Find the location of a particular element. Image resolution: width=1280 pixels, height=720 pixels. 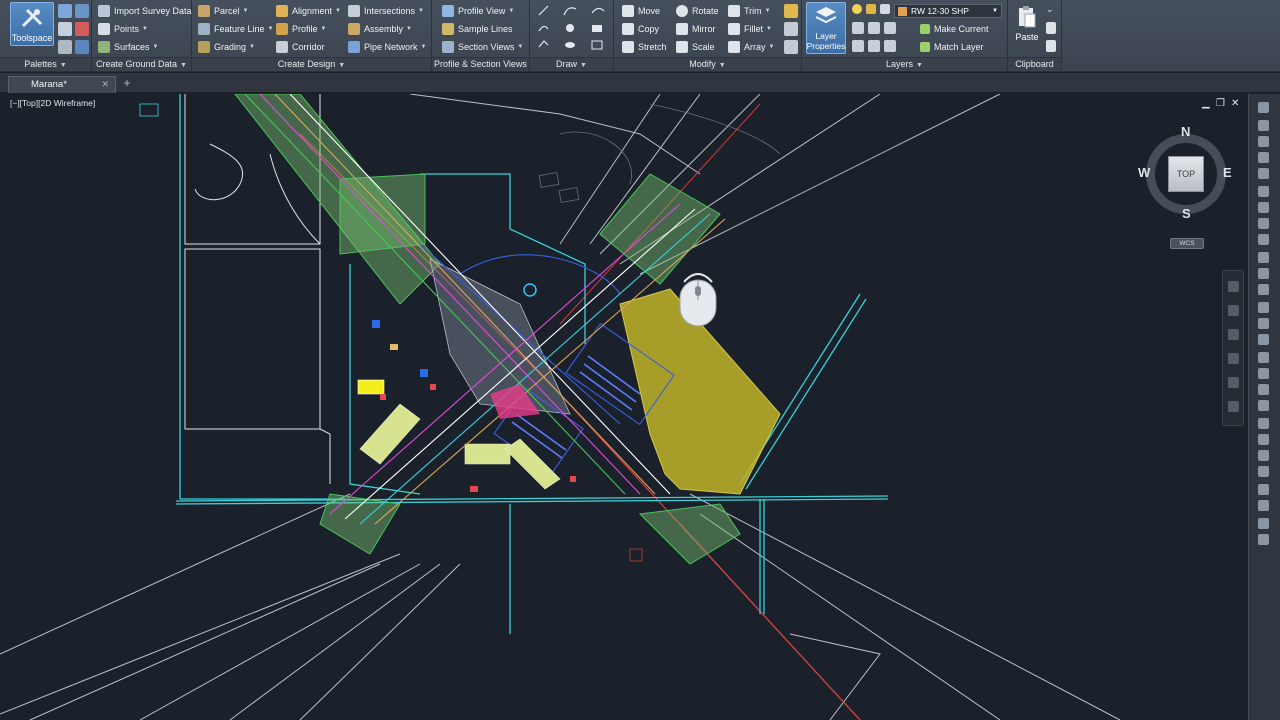

compass-west-label: W is located at coordinates (1144, 172).